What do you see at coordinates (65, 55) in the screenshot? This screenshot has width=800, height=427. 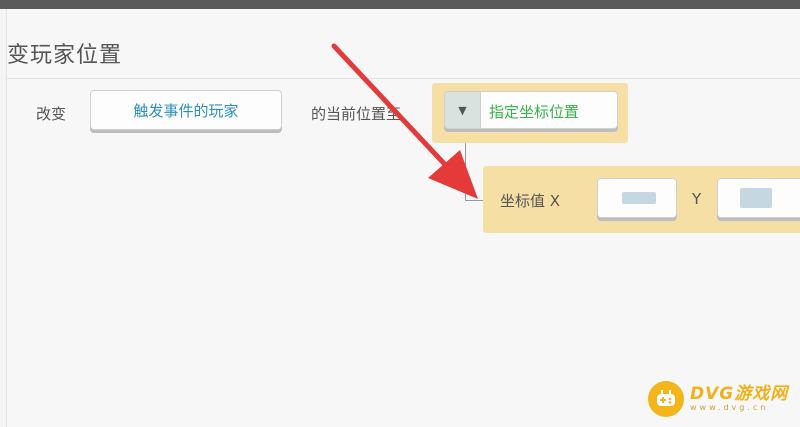 I see `page-title: 变玩家位置` at bounding box center [65, 55].